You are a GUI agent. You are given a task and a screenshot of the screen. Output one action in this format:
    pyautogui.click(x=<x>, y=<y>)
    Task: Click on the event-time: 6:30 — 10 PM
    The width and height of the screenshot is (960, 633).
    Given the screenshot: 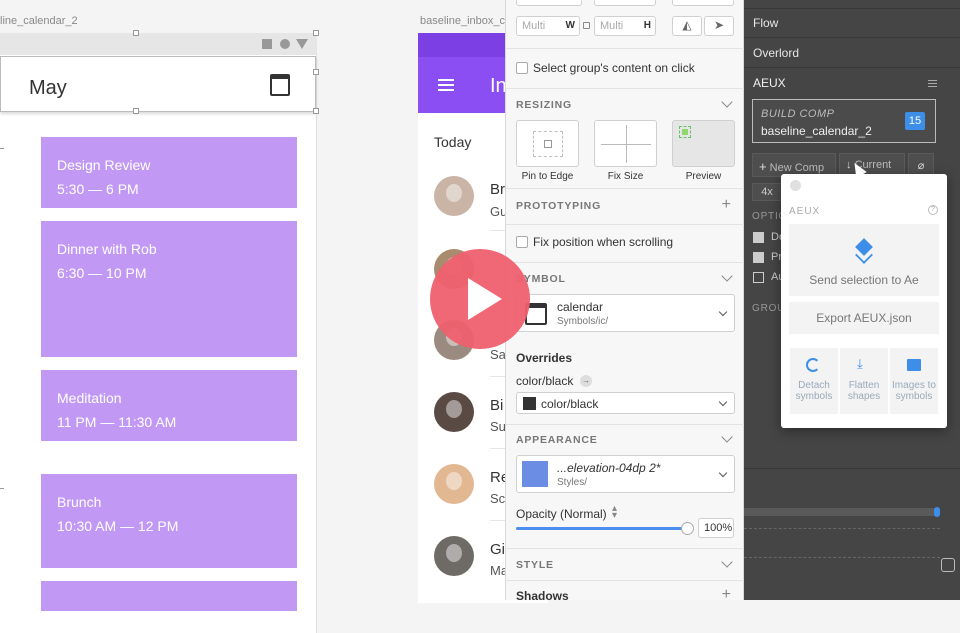 What is the action you would take?
    pyautogui.click(x=102, y=273)
    